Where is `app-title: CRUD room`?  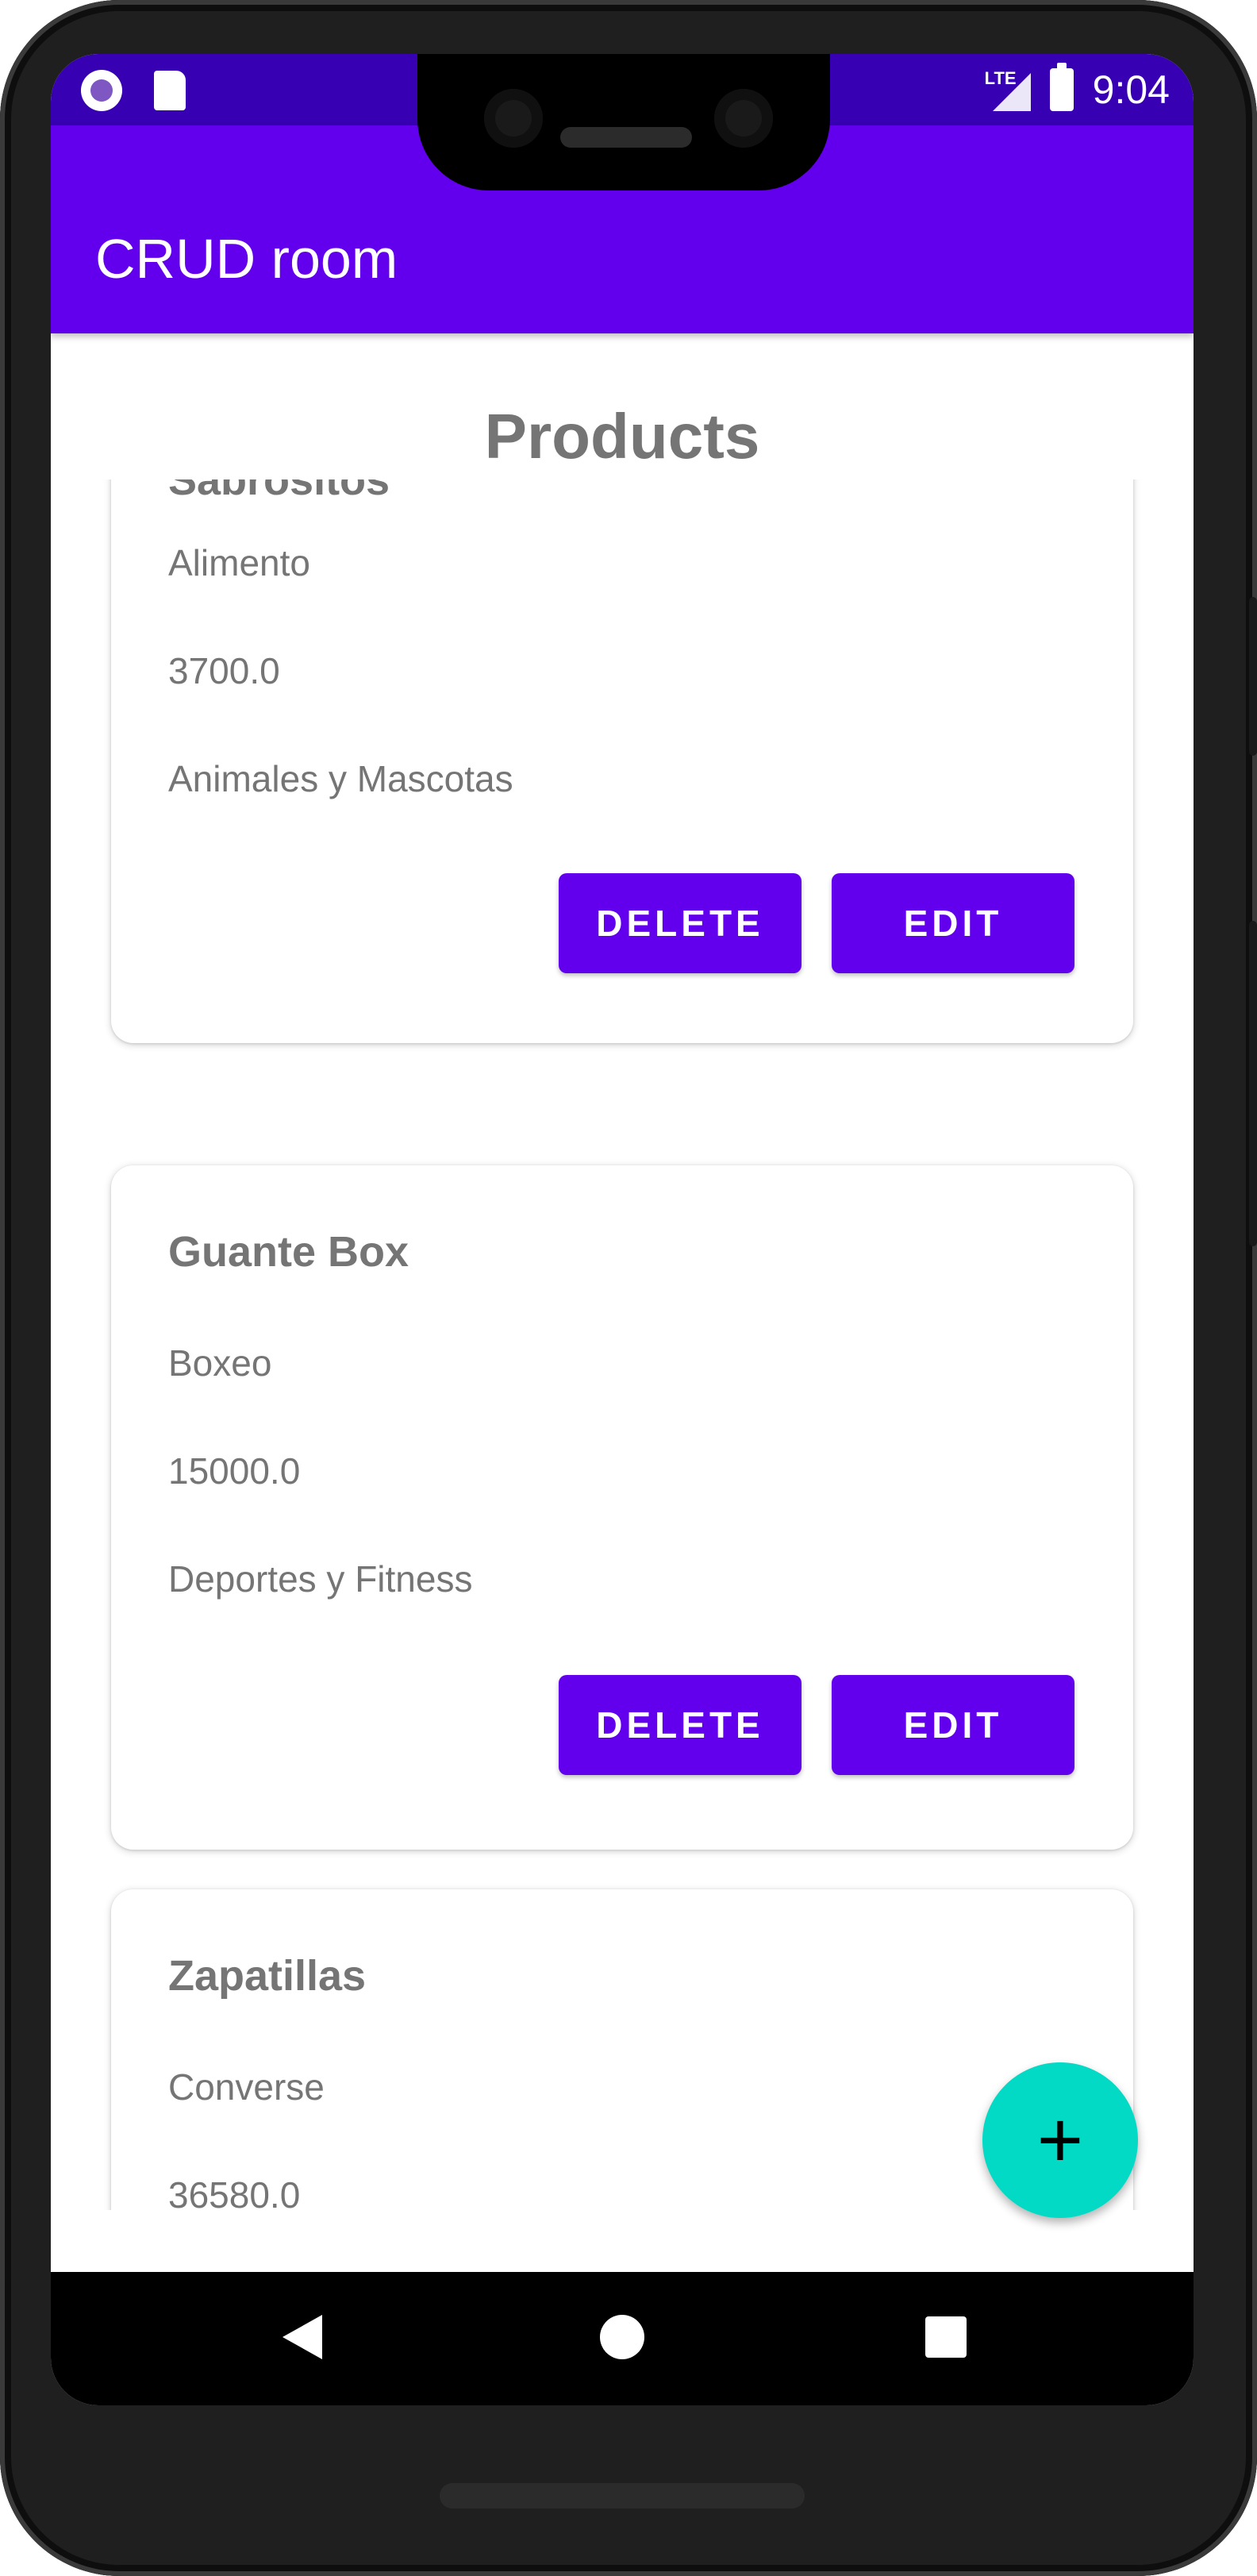 app-title: CRUD room is located at coordinates (246, 259).